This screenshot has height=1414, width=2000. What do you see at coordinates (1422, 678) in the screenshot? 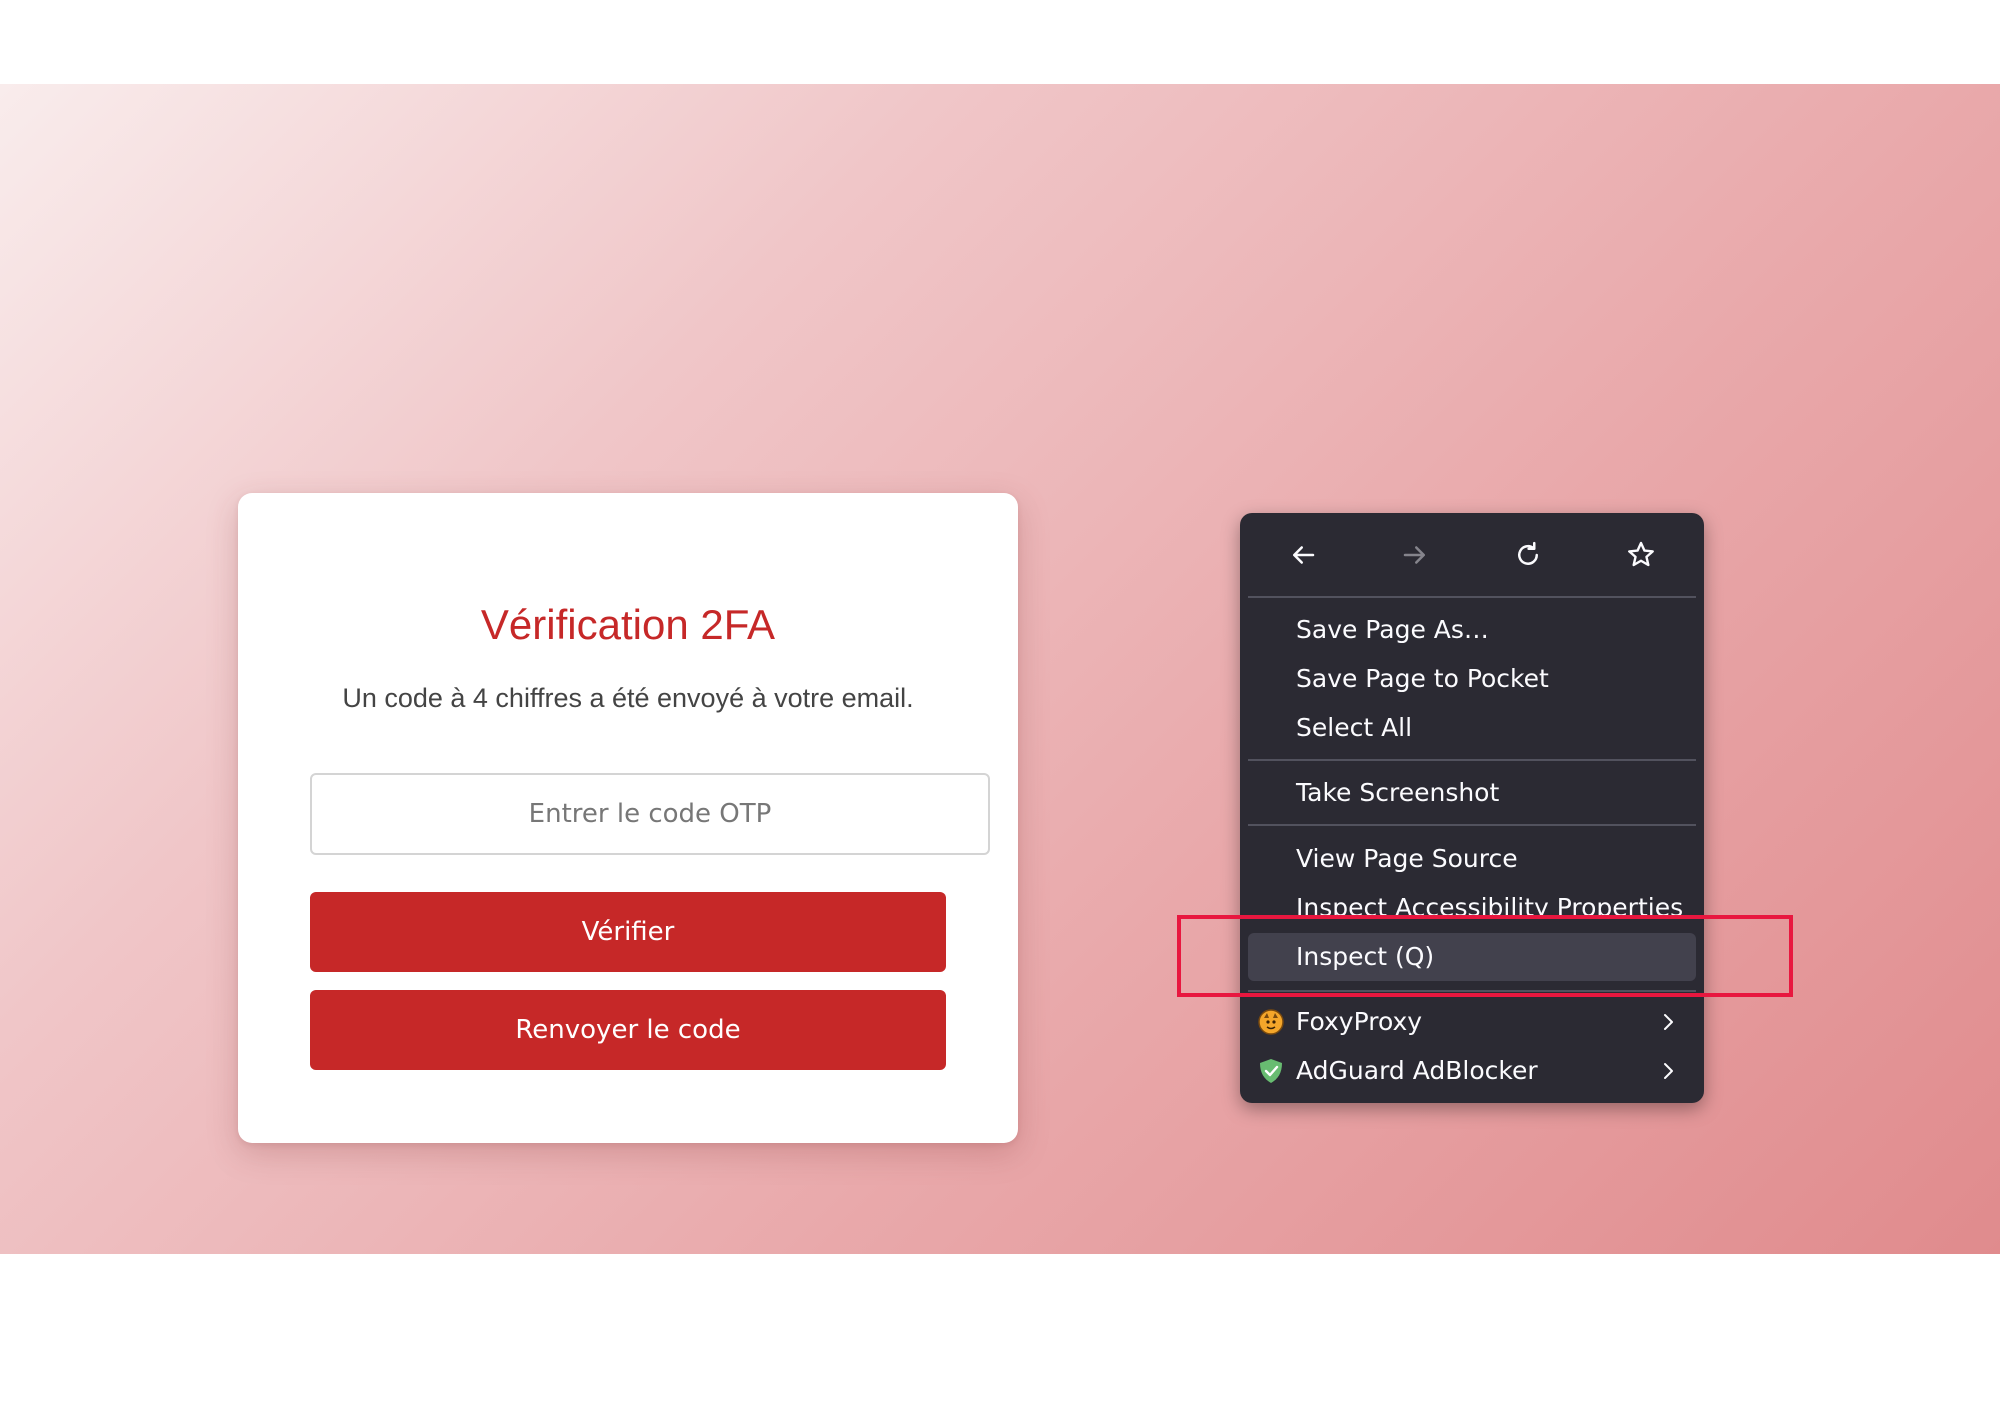
I see `menu-item-label: Save Page to Pocket` at bounding box center [1422, 678].